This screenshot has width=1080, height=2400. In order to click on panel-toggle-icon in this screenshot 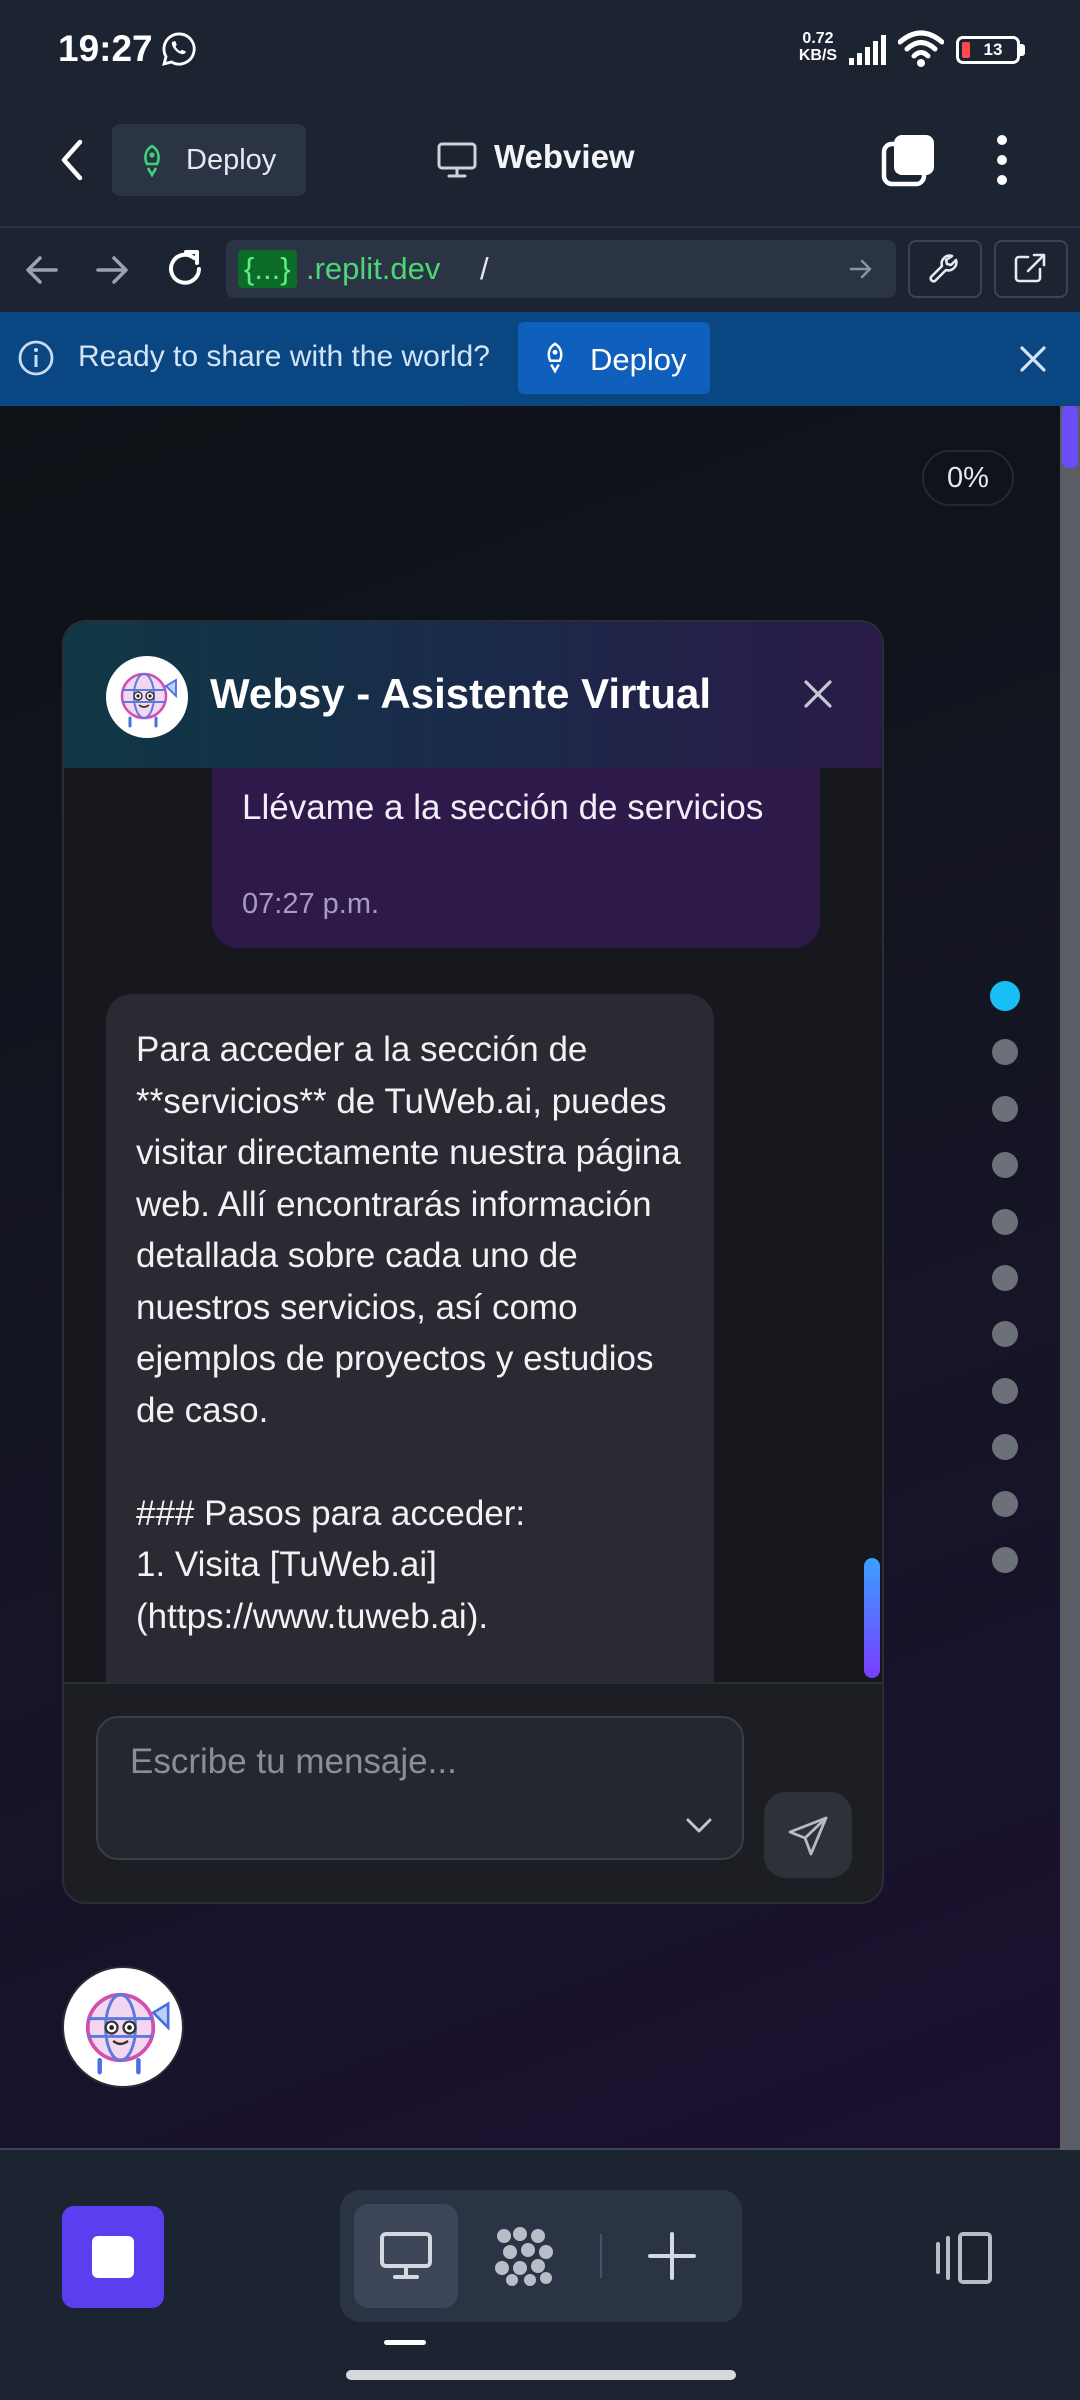, I will do `click(965, 2258)`.